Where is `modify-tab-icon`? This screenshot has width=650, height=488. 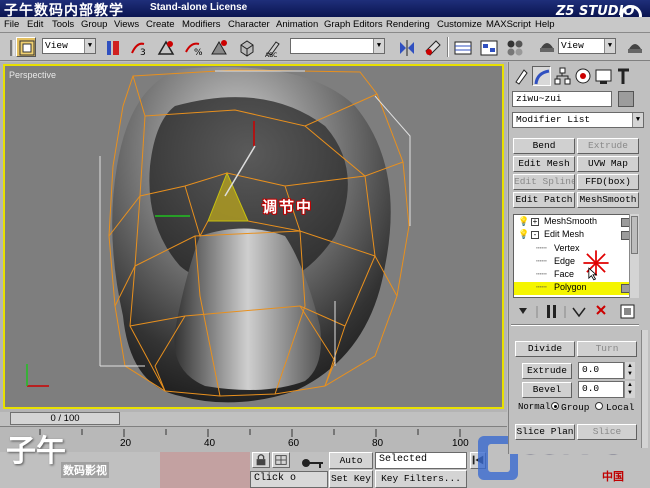
modify-tab-icon is located at coordinates (541, 76).